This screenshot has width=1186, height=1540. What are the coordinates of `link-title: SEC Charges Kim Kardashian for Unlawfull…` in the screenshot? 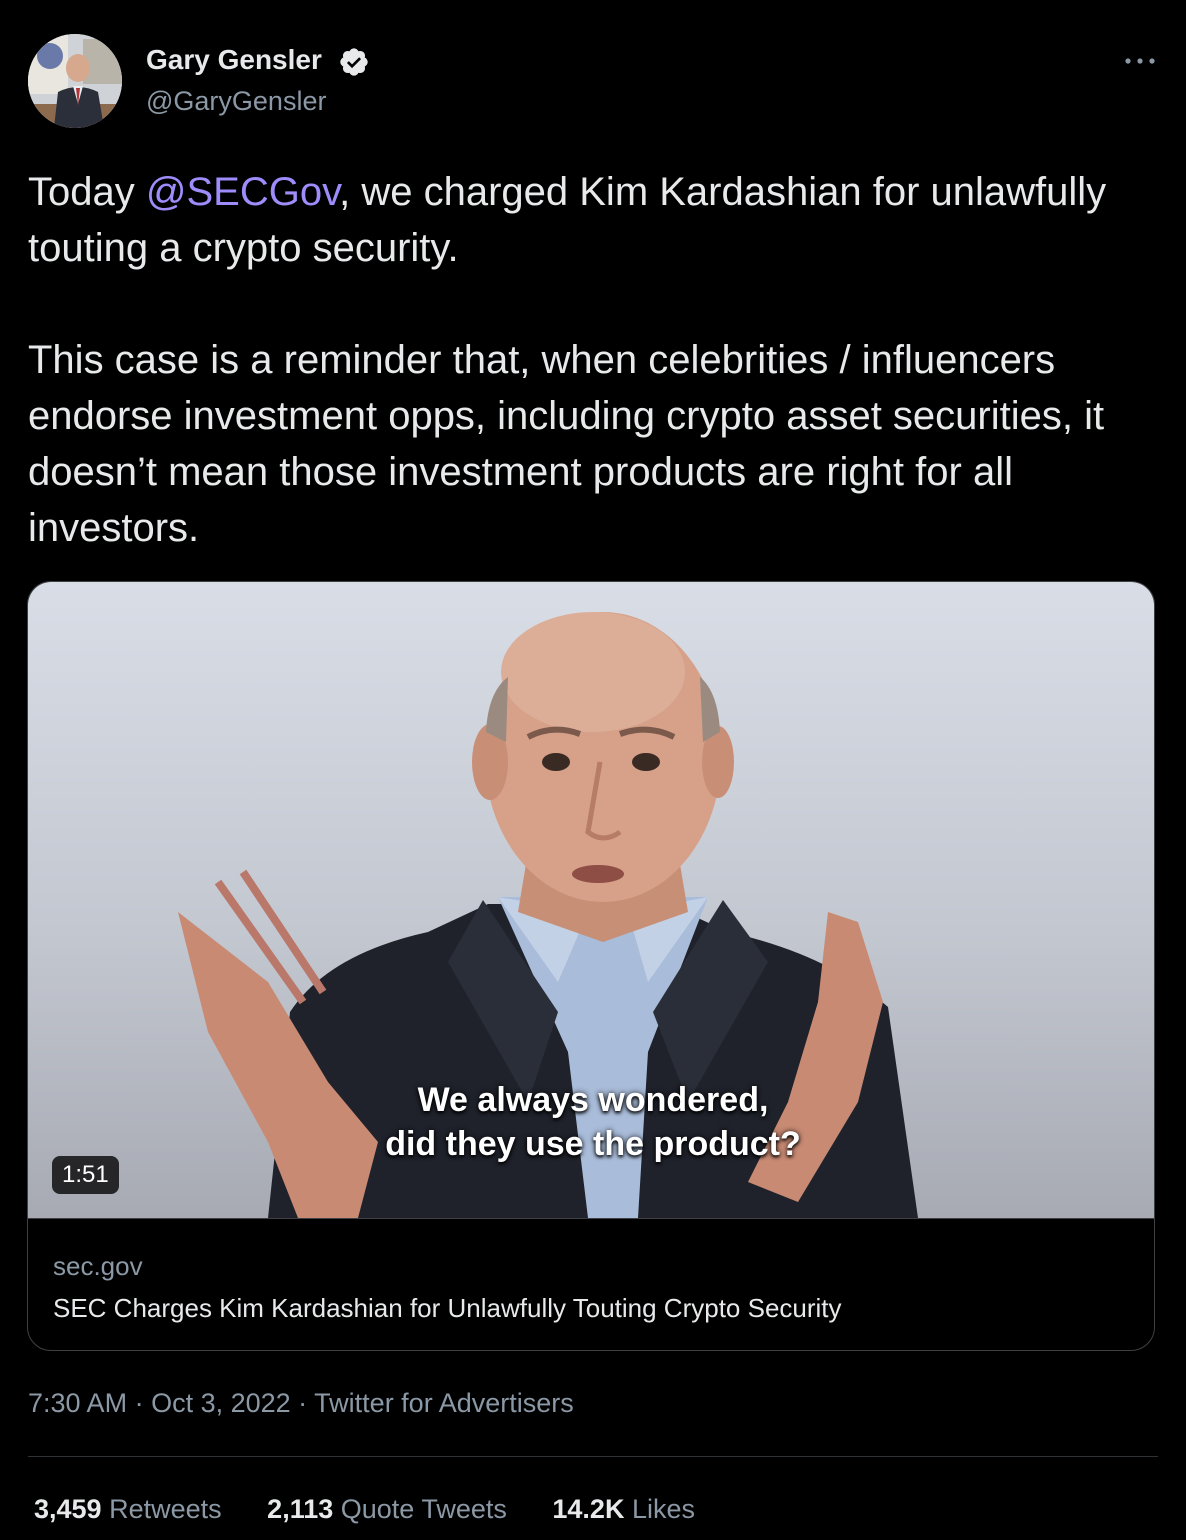 It's located at (447, 1308).